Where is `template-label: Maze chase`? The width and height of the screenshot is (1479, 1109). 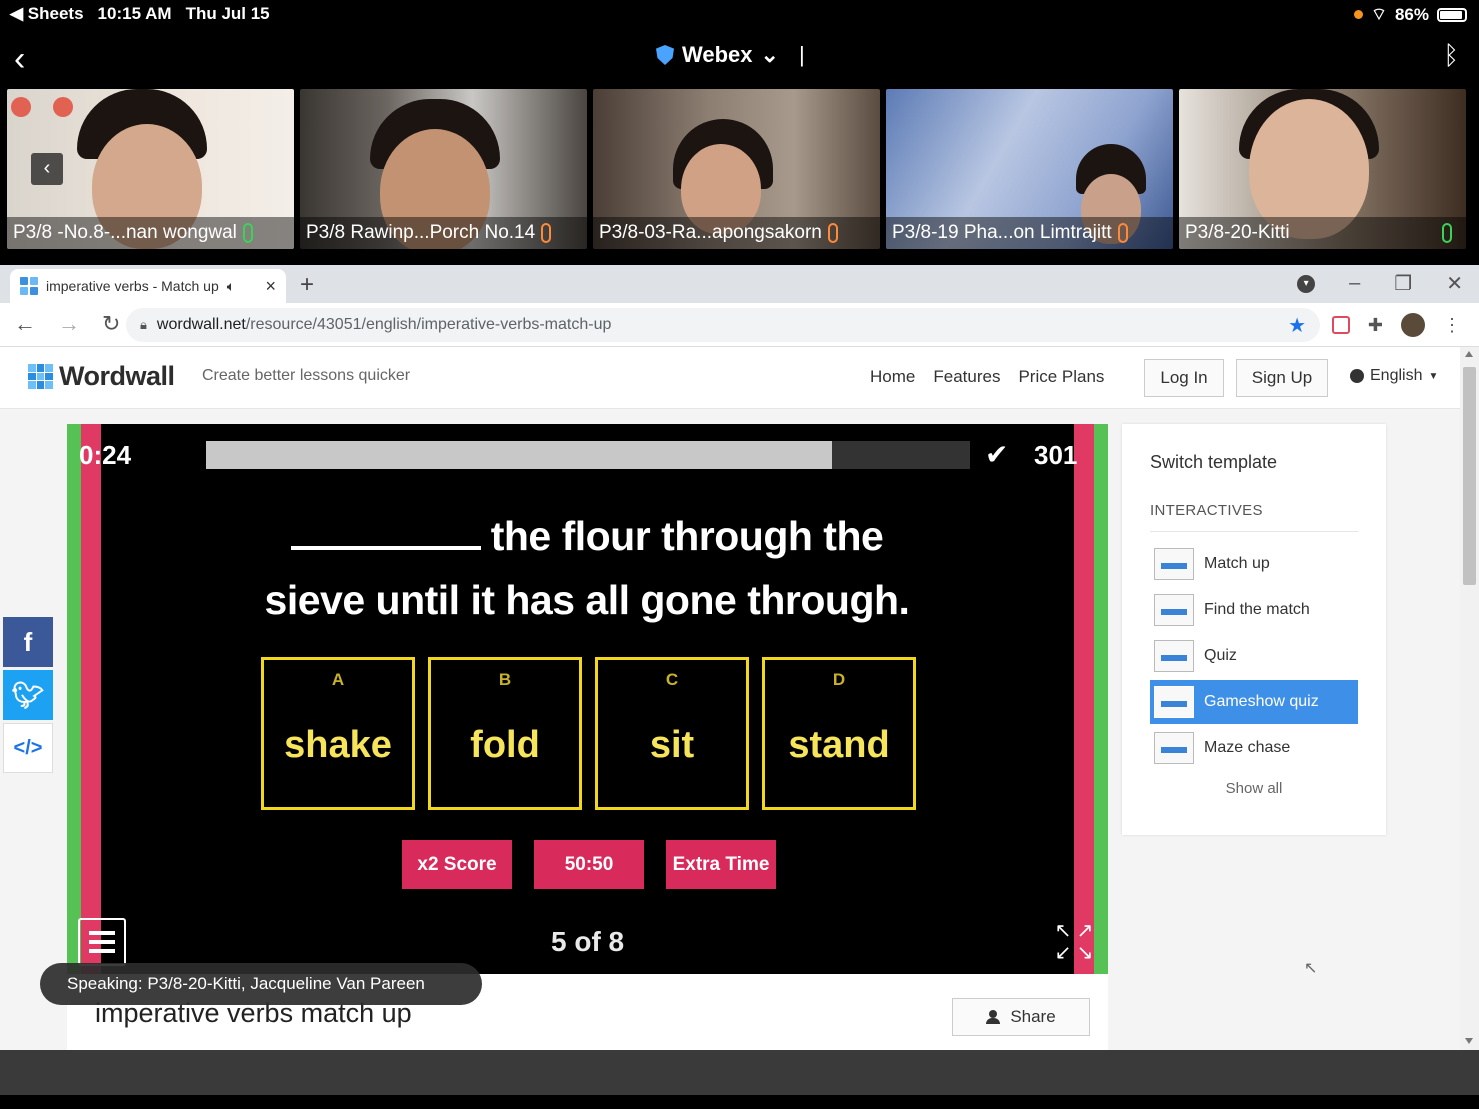
template-label: Maze chase is located at coordinates (1247, 747).